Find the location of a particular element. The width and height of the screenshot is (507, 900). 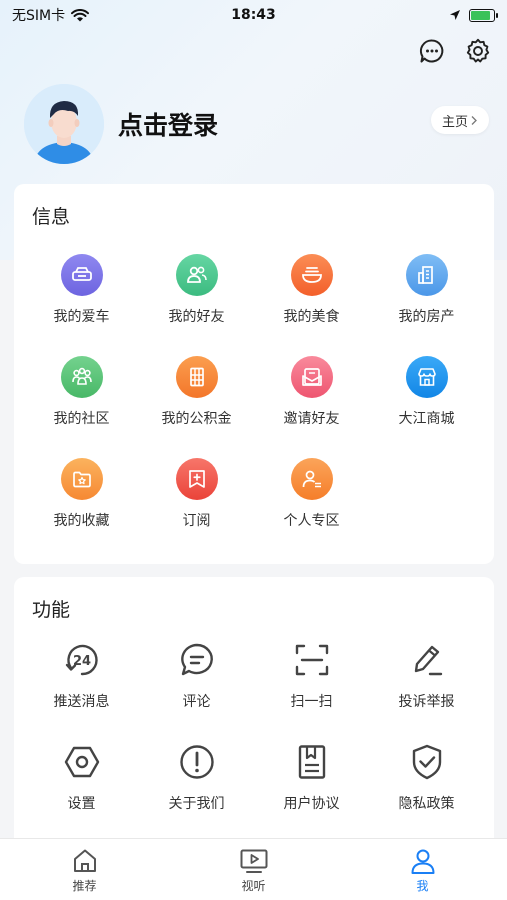

push-24-icon: 24 is located at coordinates (82, 660).